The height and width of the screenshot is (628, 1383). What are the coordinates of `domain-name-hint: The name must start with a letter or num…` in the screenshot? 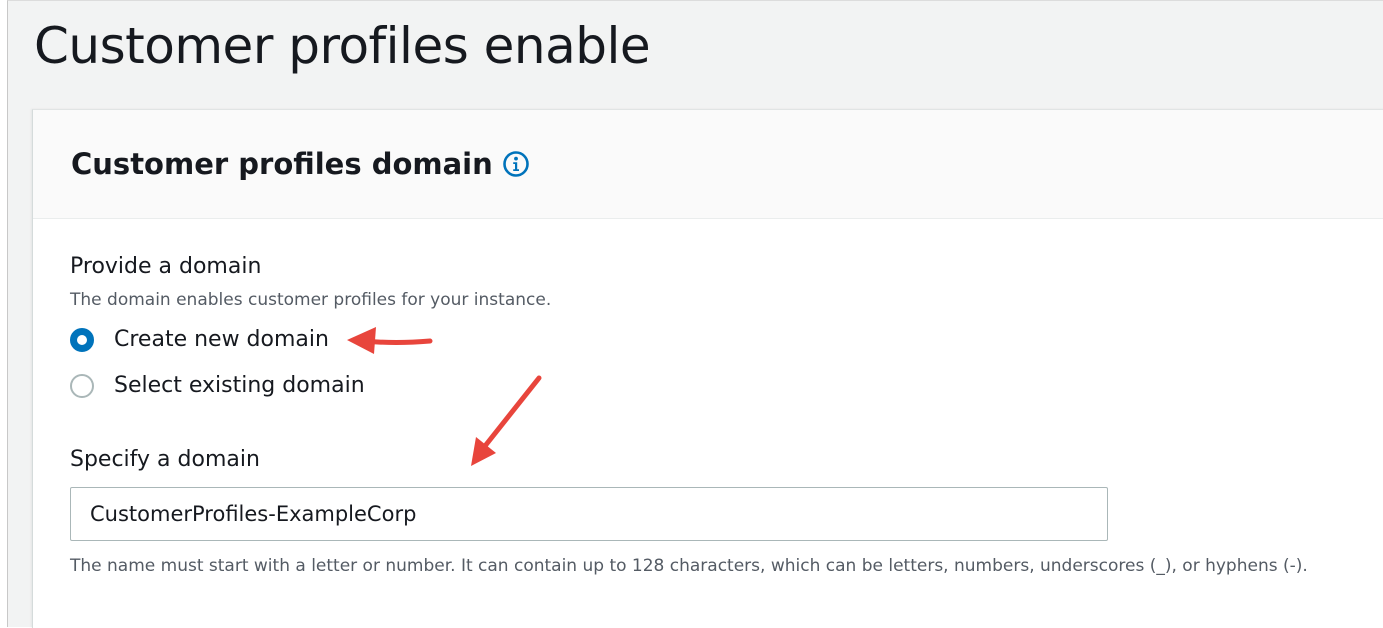 It's located at (689, 566).